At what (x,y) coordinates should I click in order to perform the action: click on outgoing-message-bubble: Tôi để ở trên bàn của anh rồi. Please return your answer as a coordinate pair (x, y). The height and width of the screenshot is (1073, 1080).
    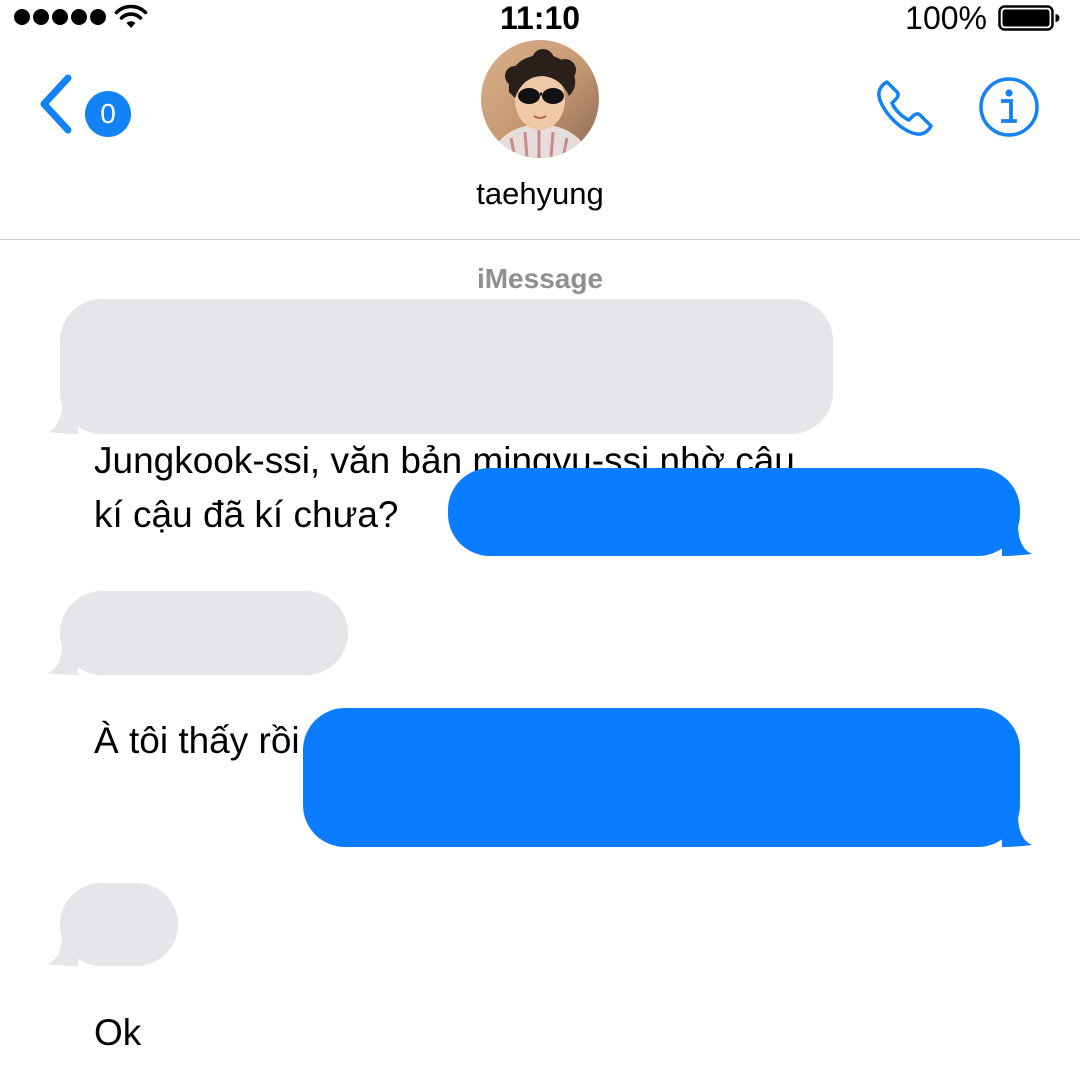
    Looking at the image, I should click on (740, 554).